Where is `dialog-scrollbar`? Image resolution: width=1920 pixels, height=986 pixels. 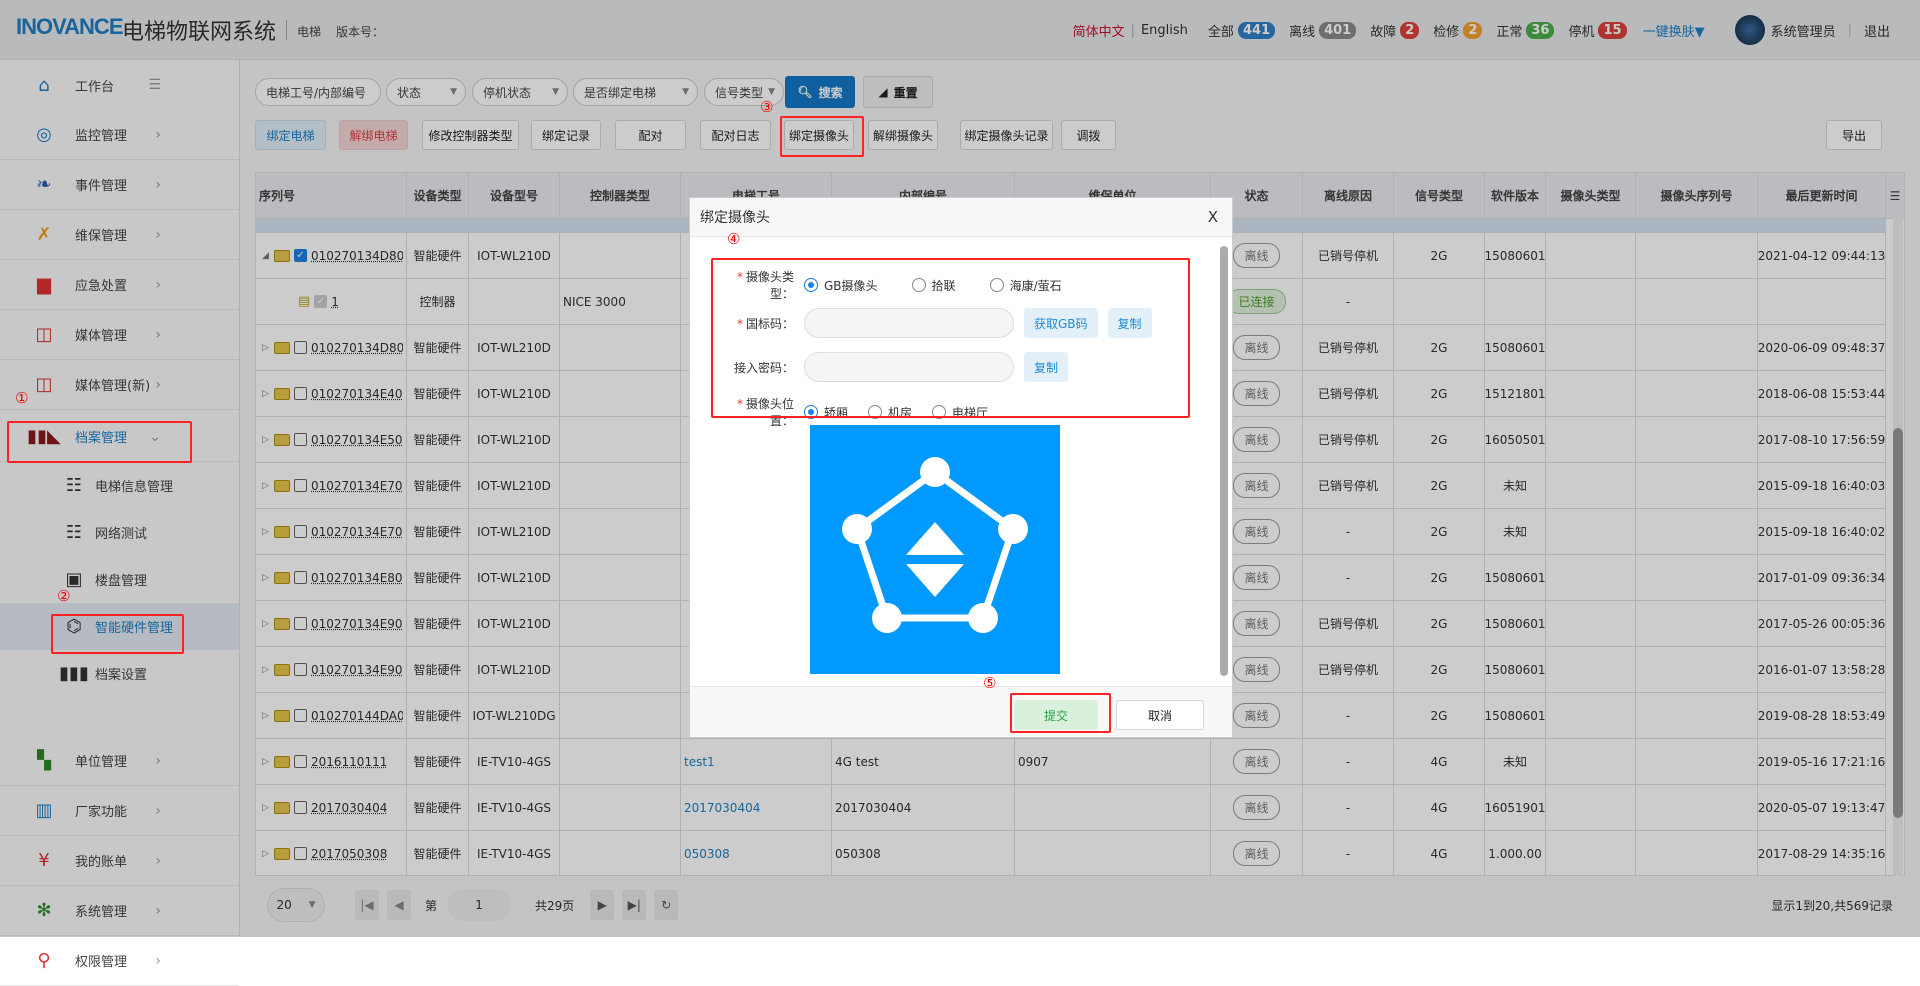
dialog-scrollbar is located at coordinates (1224, 461).